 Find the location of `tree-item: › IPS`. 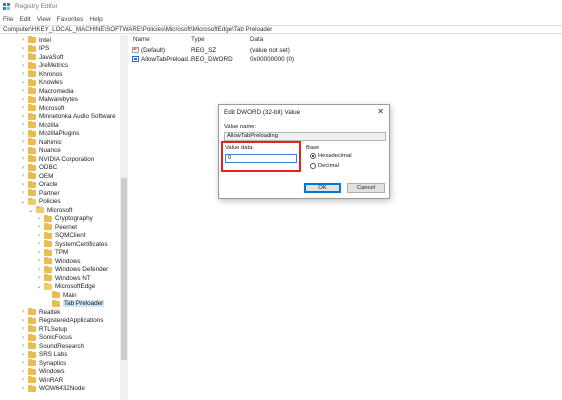

tree-item: › IPS is located at coordinates (34, 48).